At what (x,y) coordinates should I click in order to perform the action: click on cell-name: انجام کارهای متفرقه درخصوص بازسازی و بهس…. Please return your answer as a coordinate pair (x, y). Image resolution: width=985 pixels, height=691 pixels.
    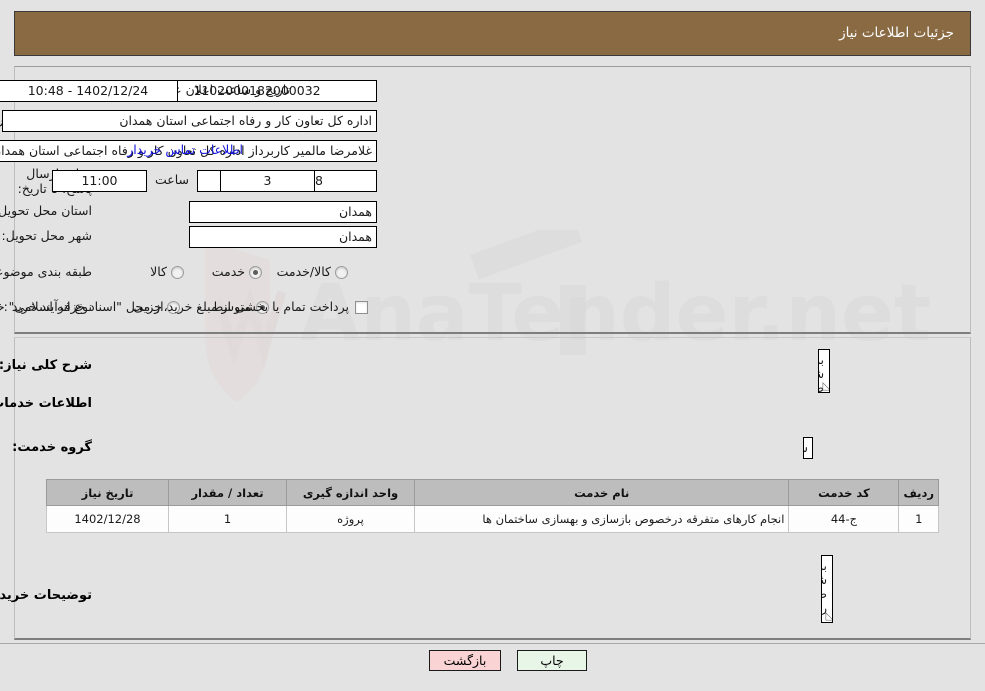
    Looking at the image, I should click on (601, 519).